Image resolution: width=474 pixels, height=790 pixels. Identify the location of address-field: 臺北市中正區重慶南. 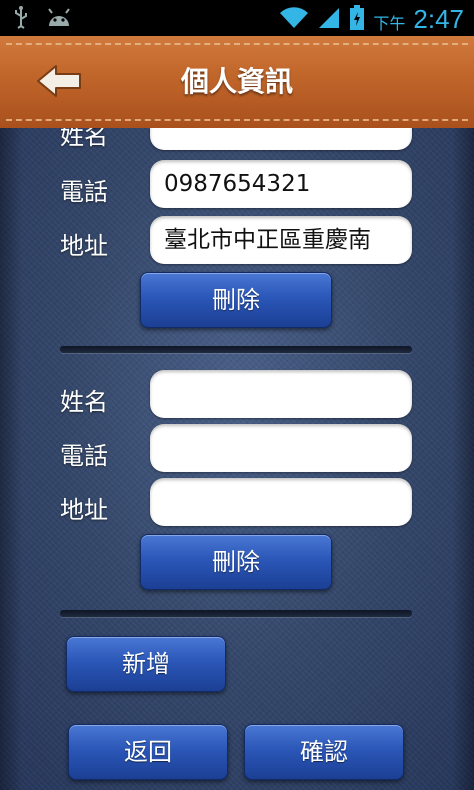
(281, 240).